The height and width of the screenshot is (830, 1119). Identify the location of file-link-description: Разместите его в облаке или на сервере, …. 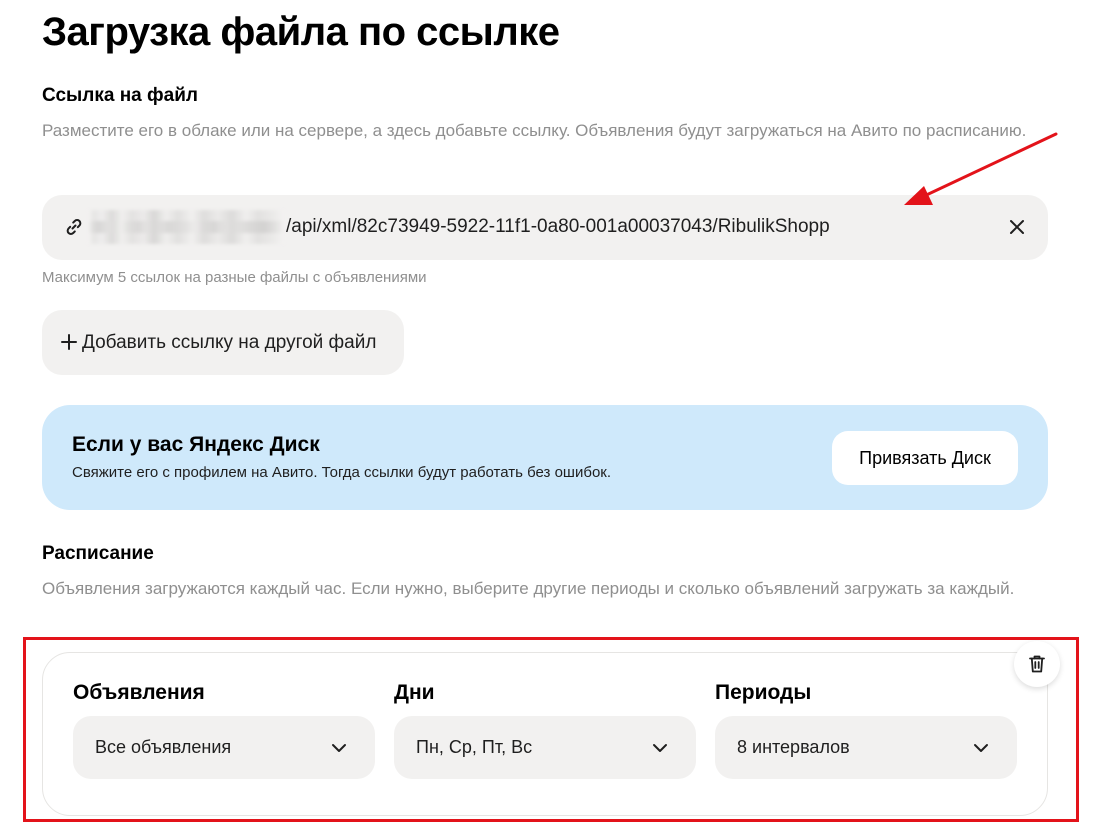
(534, 130).